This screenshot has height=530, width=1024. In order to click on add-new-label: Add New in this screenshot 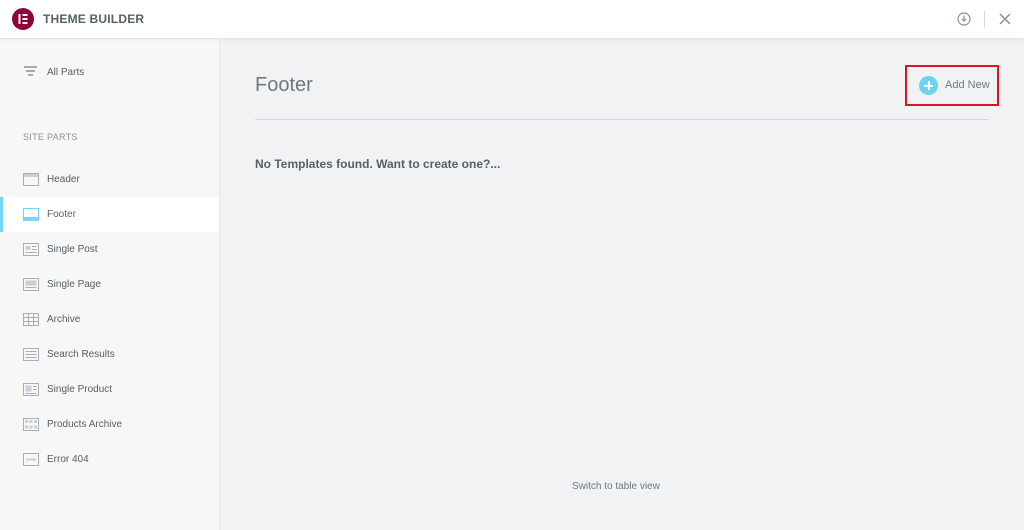, I will do `click(967, 85)`.